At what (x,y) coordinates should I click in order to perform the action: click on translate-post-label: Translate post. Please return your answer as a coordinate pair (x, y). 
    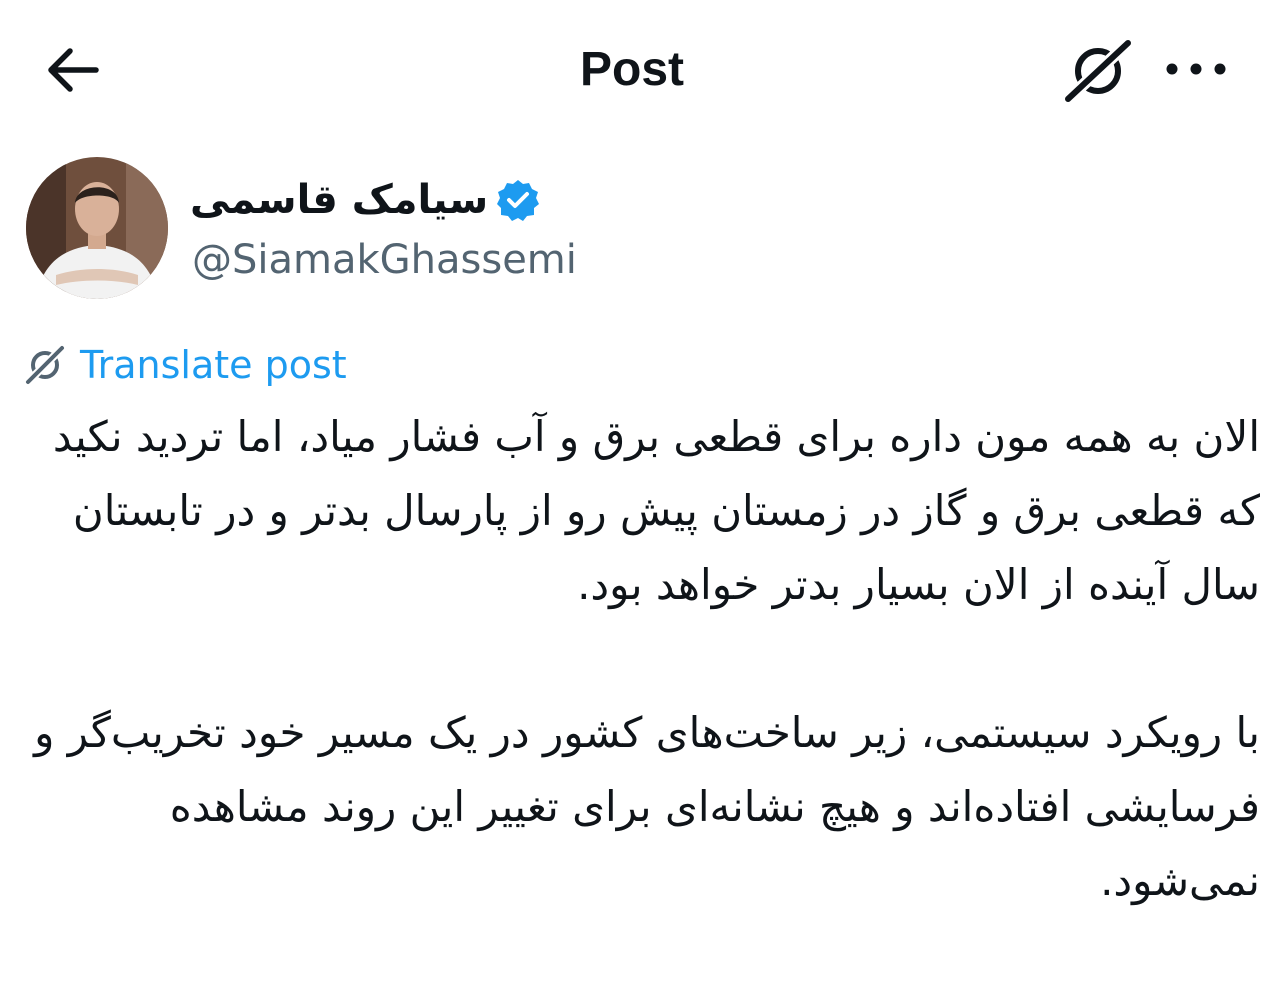
    Looking at the image, I should click on (213, 365).